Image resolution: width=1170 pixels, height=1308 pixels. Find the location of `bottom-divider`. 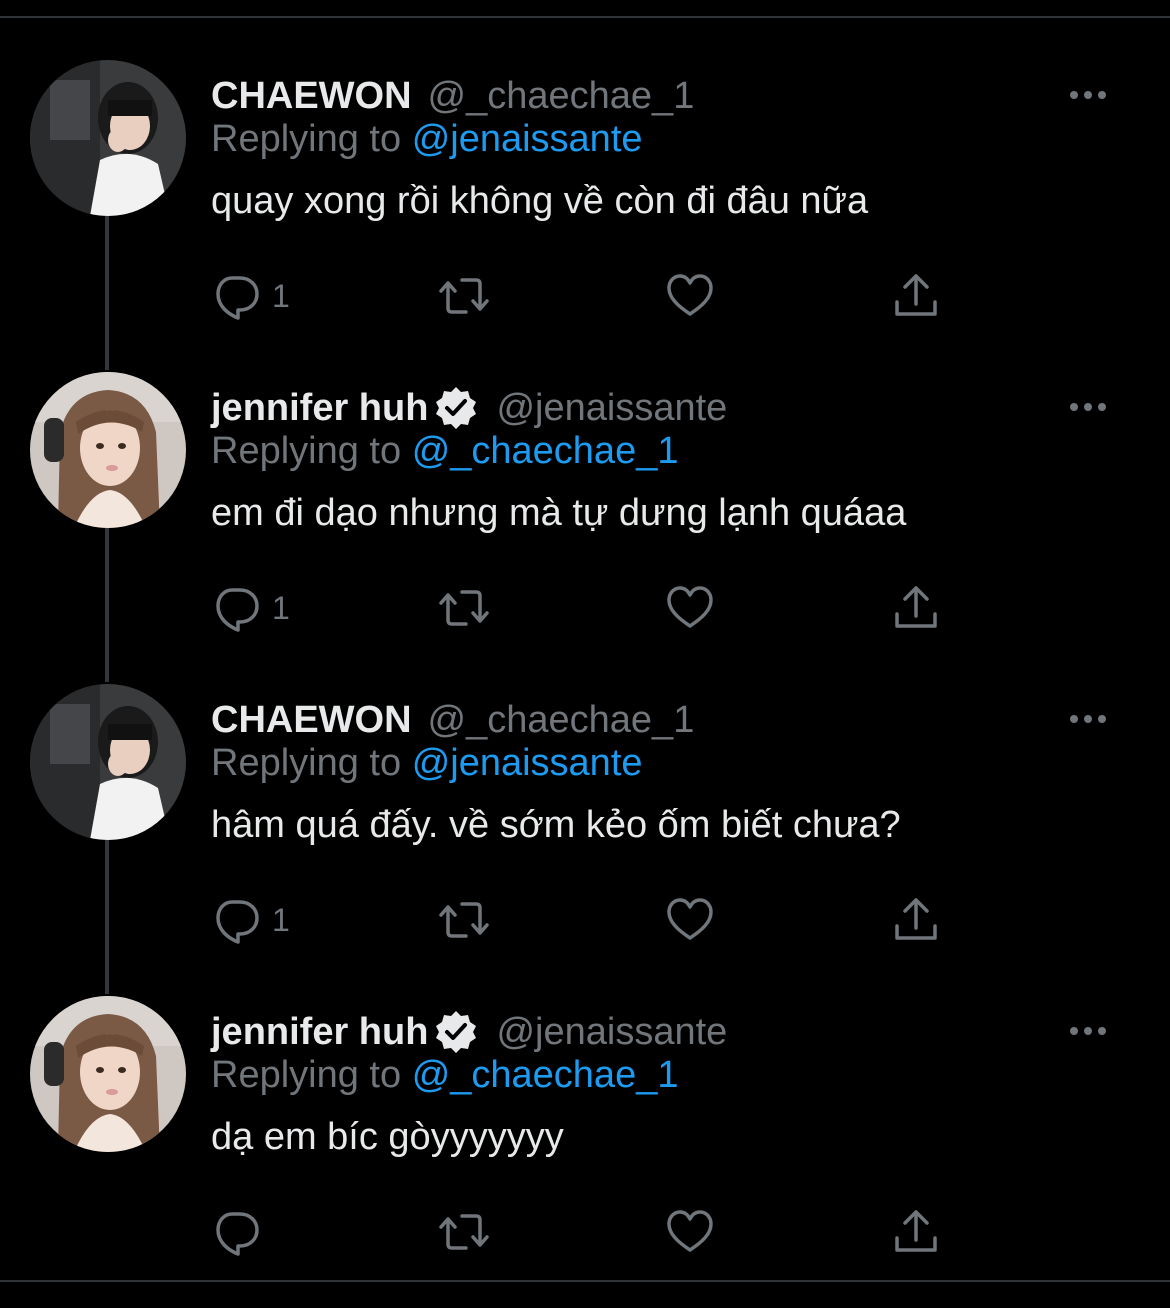

bottom-divider is located at coordinates (585, 1281).